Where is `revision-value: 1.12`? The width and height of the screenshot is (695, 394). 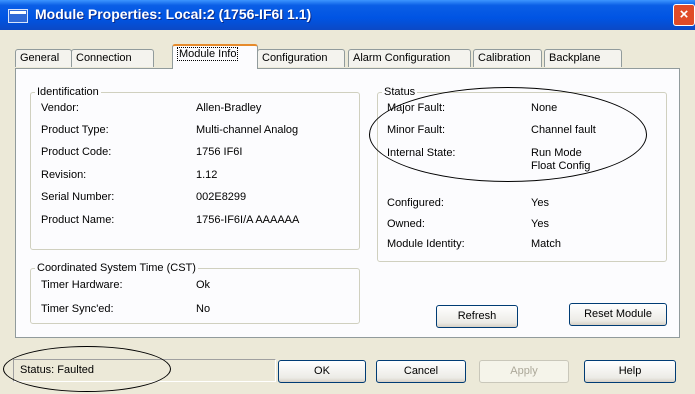
revision-value: 1.12 is located at coordinates (207, 175).